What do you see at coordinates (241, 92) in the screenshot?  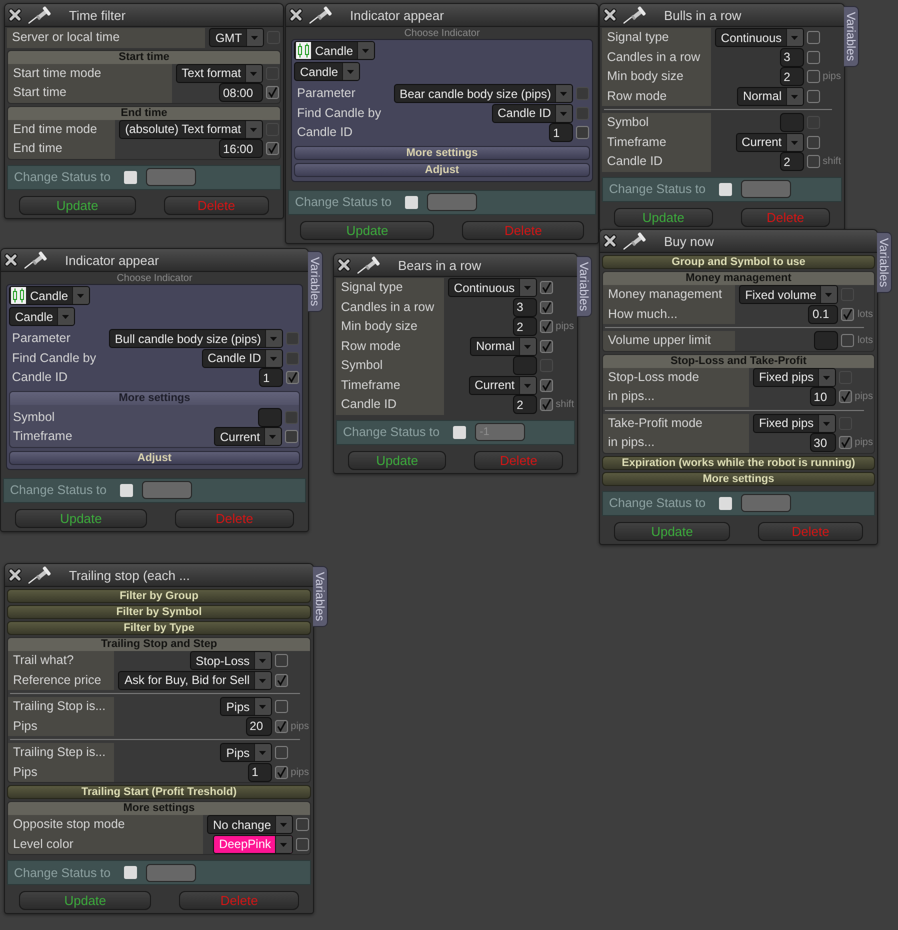 I see `input-field: 08:00` at bounding box center [241, 92].